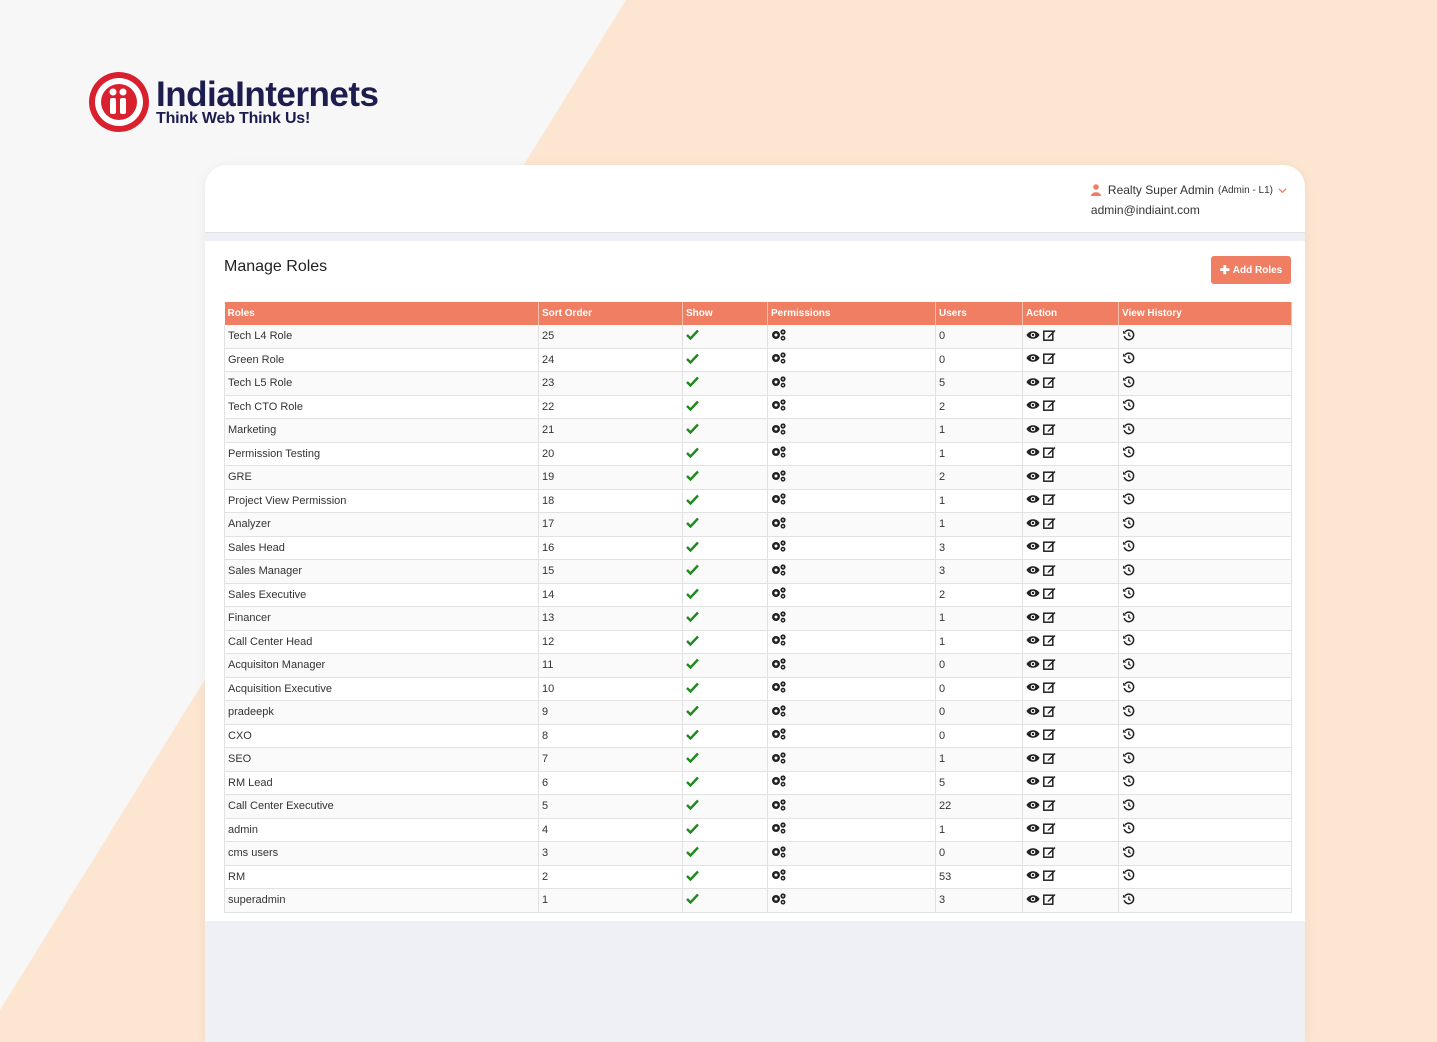 The image size is (1437, 1042). Describe the element at coordinates (1251, 270) in the screenshot. I see `add-roles-button: ✚ Add Roles` at that location.